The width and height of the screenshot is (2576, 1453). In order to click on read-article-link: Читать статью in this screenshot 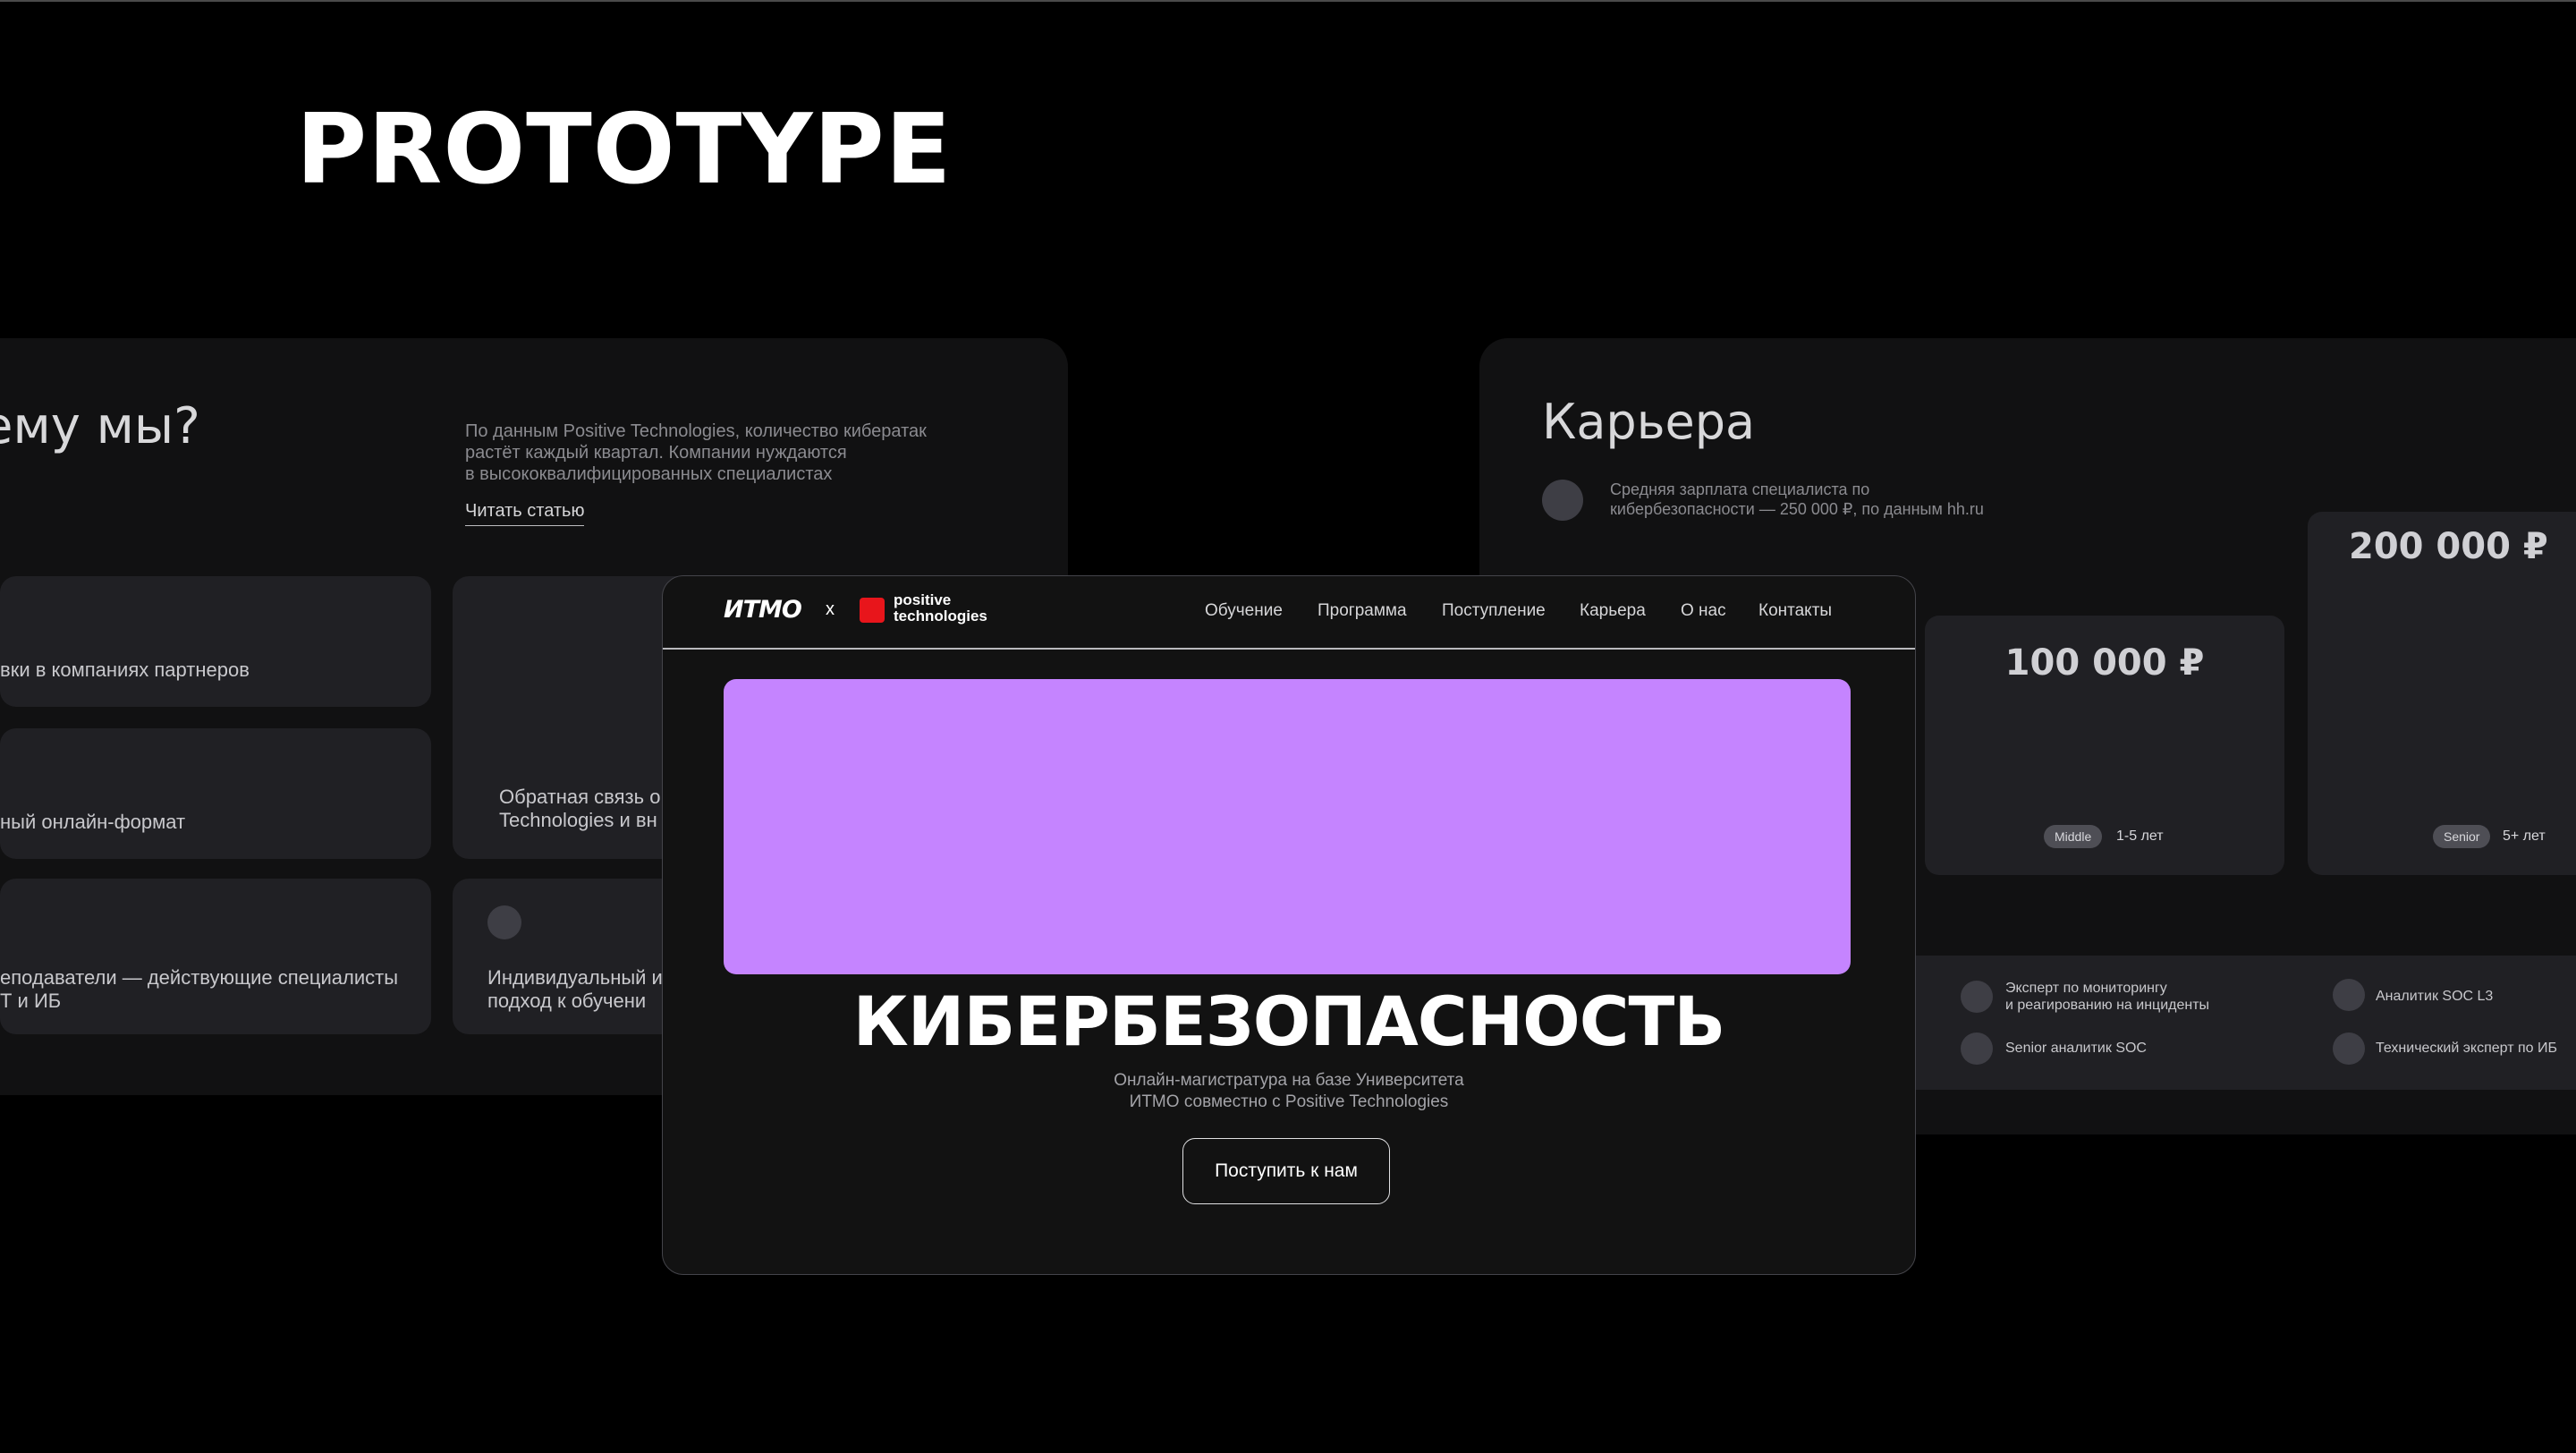, I will do `click(525, 513)`.